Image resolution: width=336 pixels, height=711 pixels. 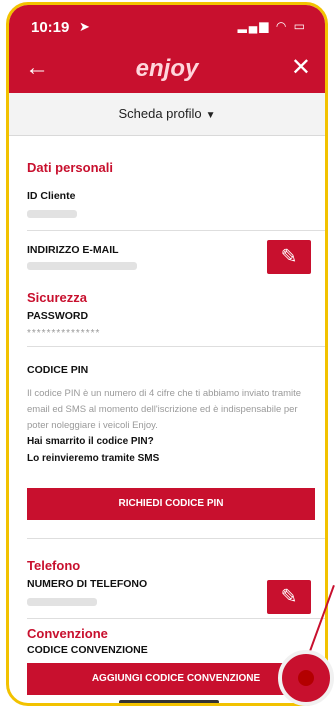 I want to click on app-bar: ← enjoy ✕, so click(x=167, y=69).